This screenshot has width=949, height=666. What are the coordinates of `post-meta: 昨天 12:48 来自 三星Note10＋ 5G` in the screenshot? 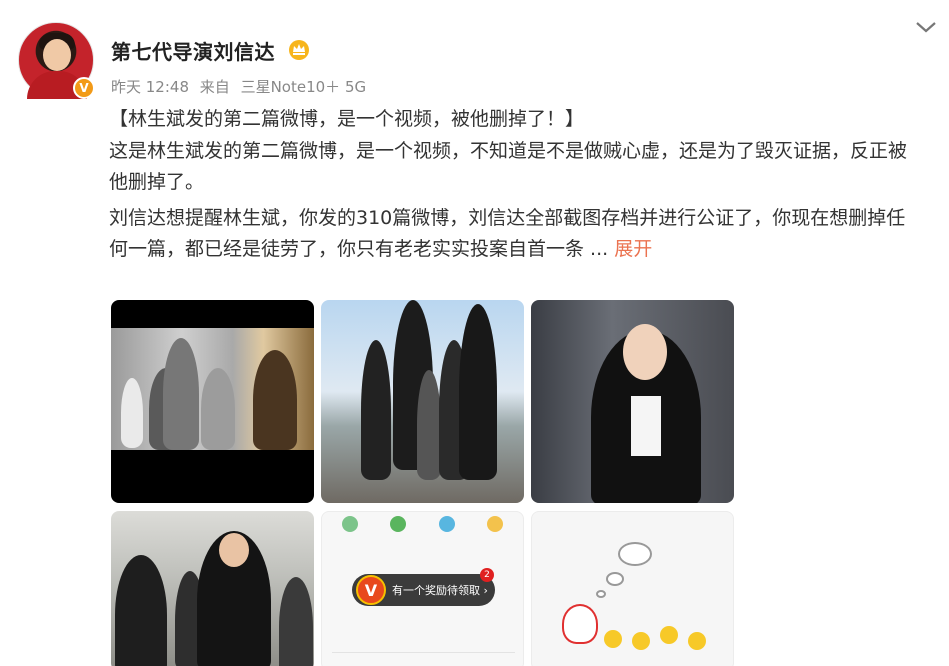 It's located at (241, 86).